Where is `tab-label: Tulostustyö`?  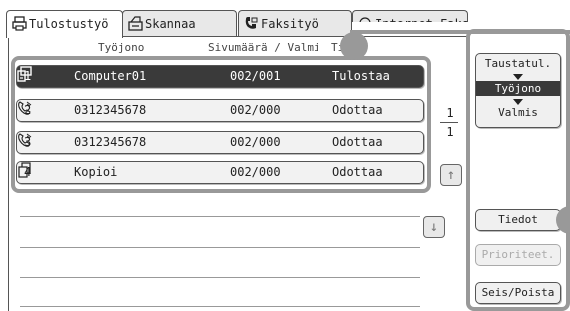
tab-label: Tulostustyö is located at coordinates (69, 24).